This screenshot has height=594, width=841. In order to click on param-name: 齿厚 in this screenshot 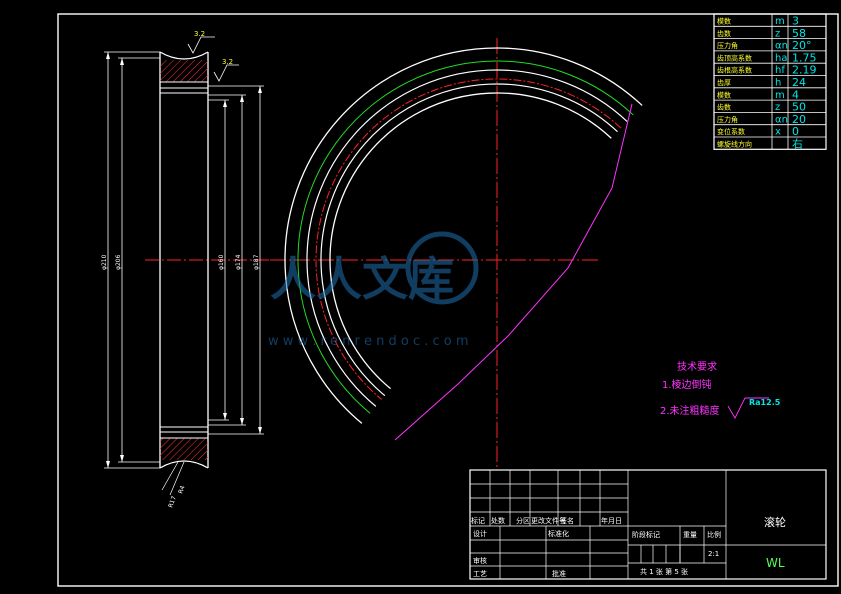, I will do `click(724, 83)`.